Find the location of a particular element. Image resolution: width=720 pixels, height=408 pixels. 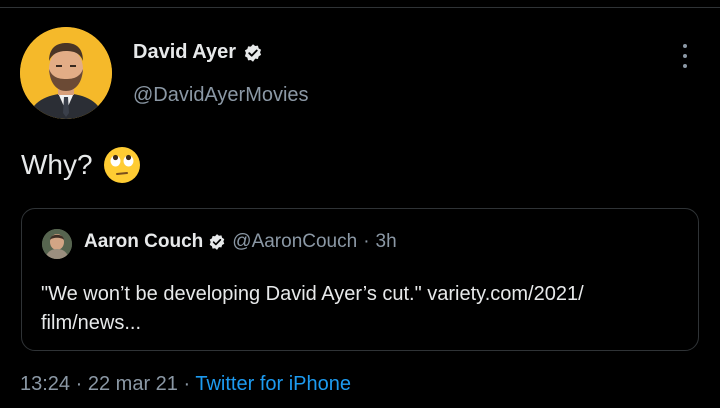

quoted-tweet-header: Aaron Couch @AaronCouch · 3h is located at coordinates (240, 242).